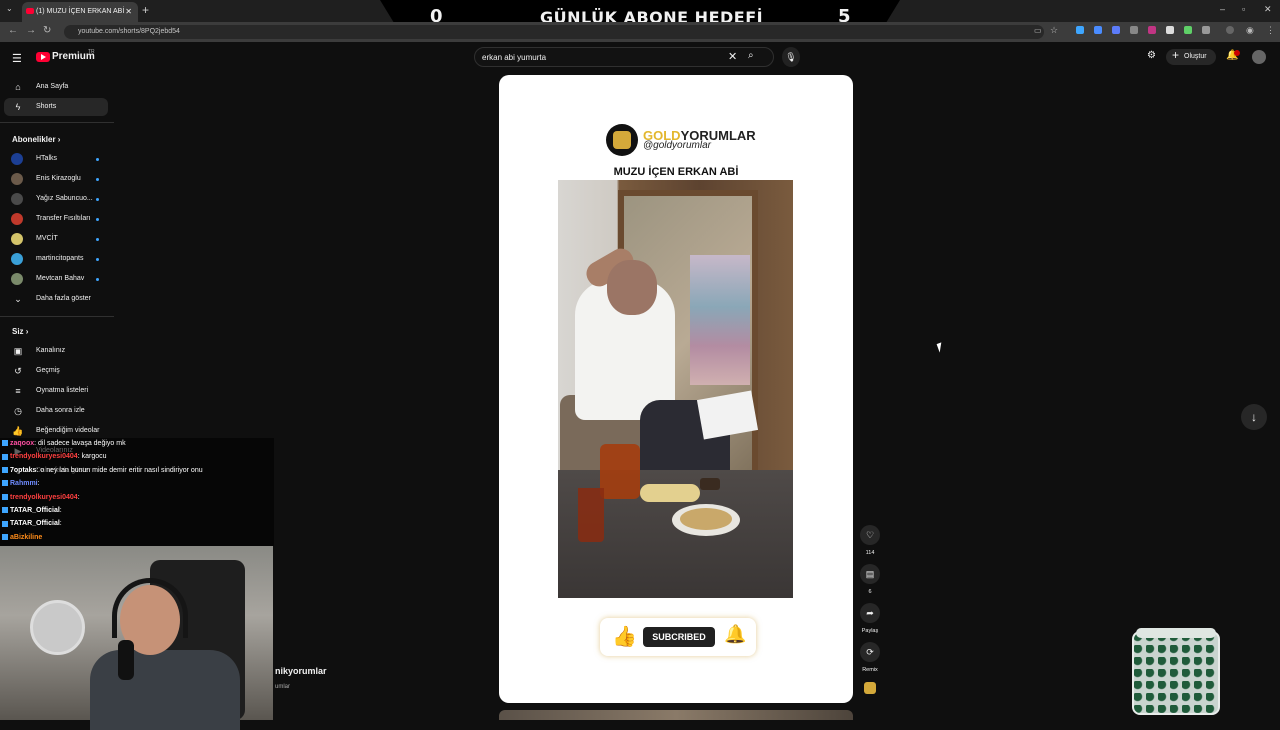  Describe the element at coordinates (1206, 30) in the screenshot. I see `extensions-puzzle-icon` at that location.